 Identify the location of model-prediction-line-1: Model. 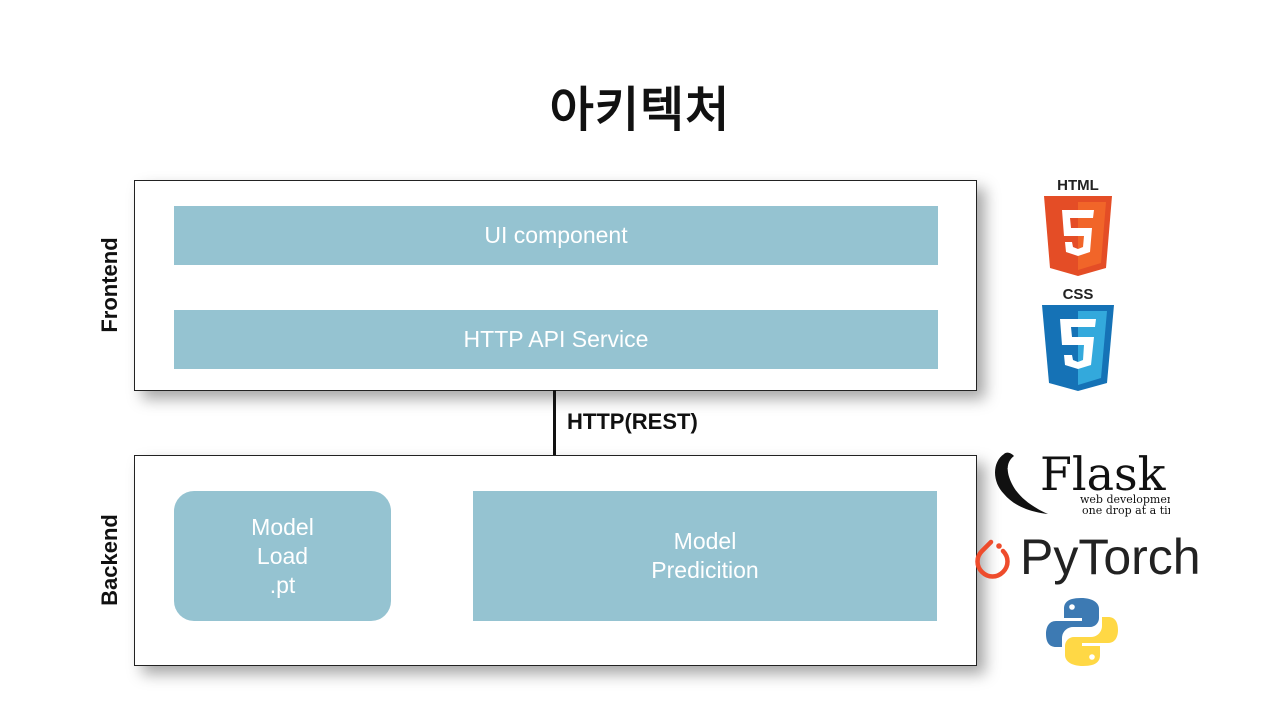
(705, 541).